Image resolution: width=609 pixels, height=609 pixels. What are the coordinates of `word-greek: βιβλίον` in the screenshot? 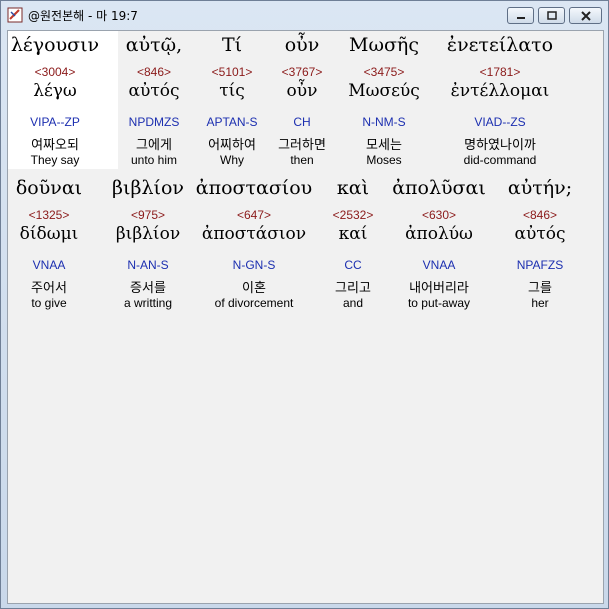 It's located at (148, 188).